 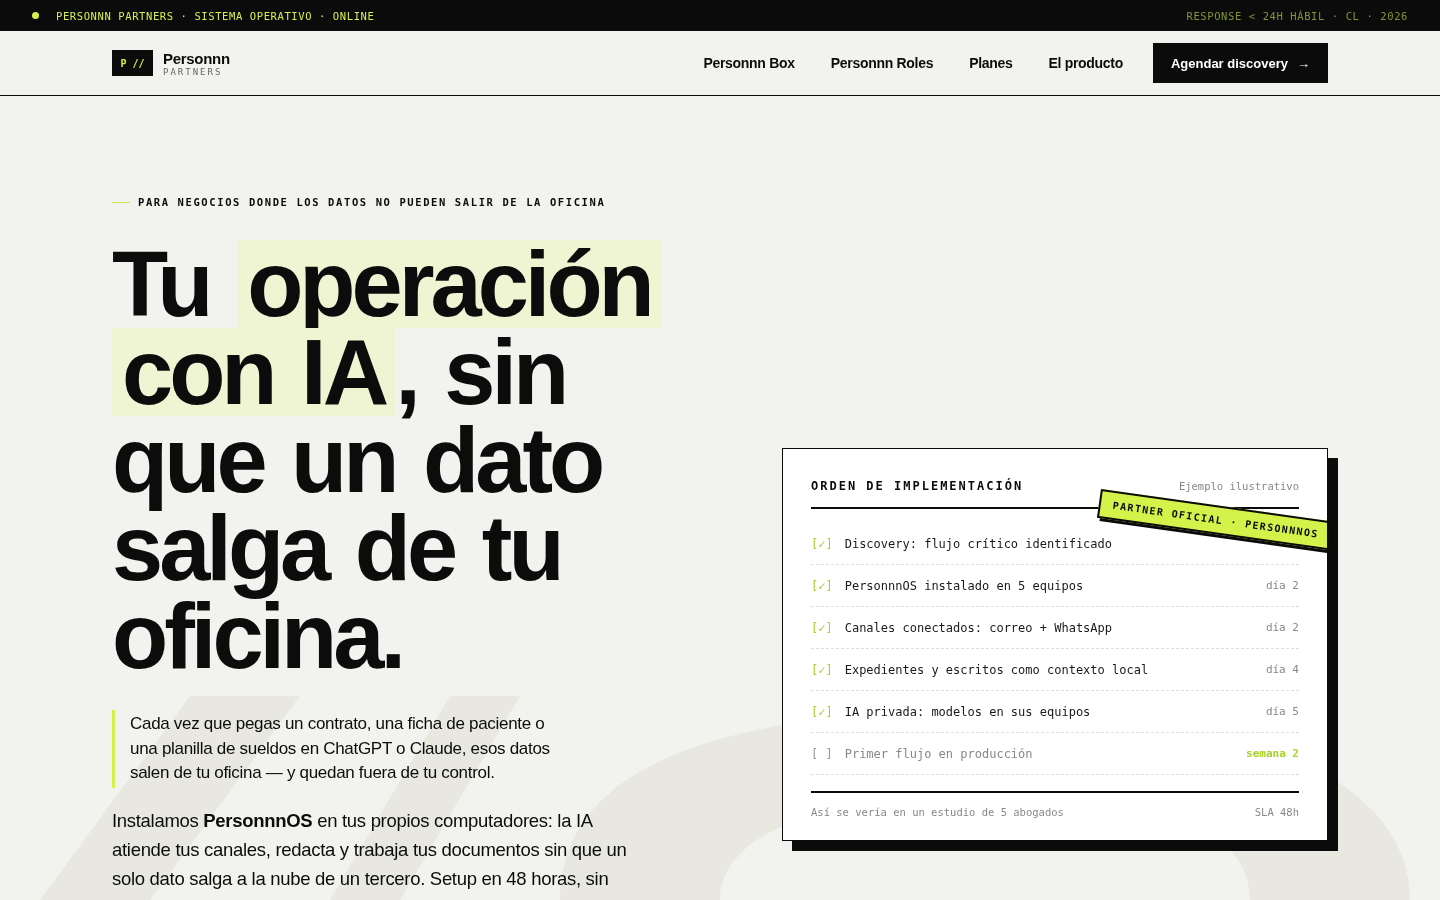 What do you see at coordinates (937, 812) in the screenshot?
I see `card-footnote: Así se vería en un estudio de 5 abogados` at bounding box center [937, 812].